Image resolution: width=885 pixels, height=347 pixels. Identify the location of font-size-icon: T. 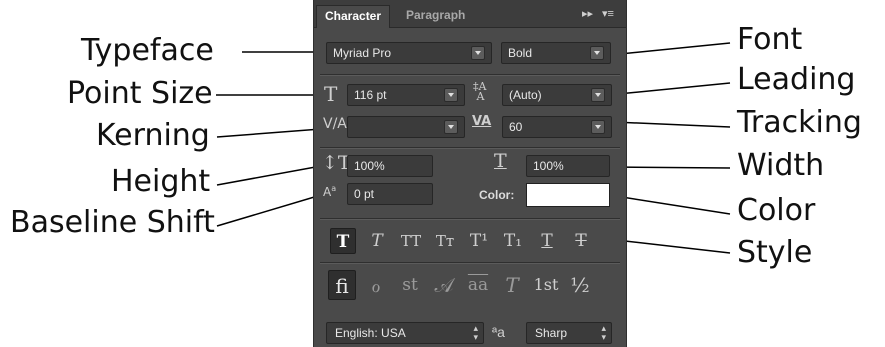
(331, 94).